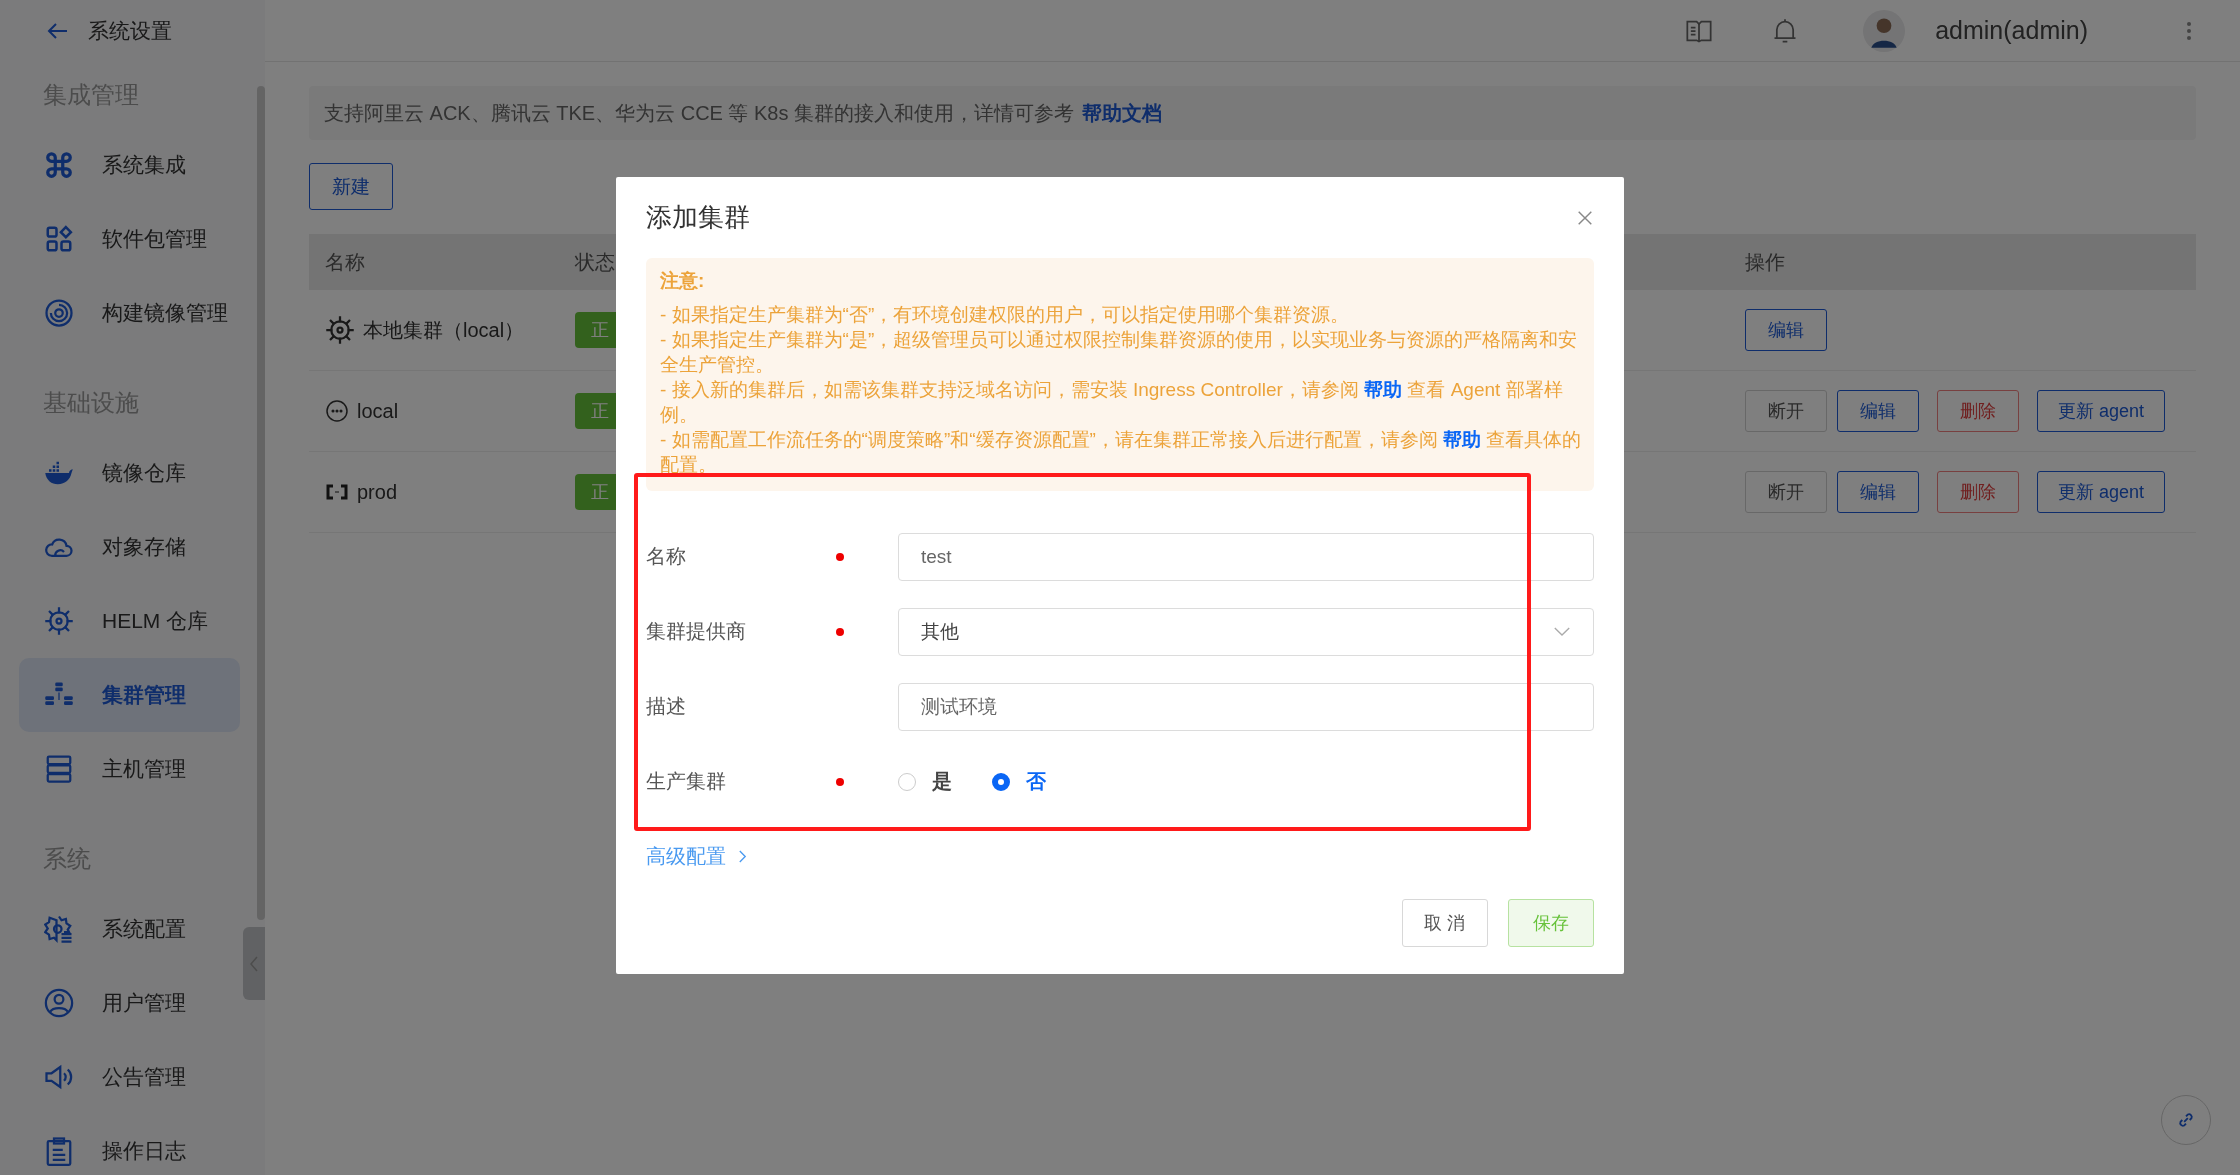 The height and width of the screenshot is (1175, 2240). What do you see at coordinates (59, 1077) in the screenshot?
I see `speaker-icon` at bounding box center [59, 1077].